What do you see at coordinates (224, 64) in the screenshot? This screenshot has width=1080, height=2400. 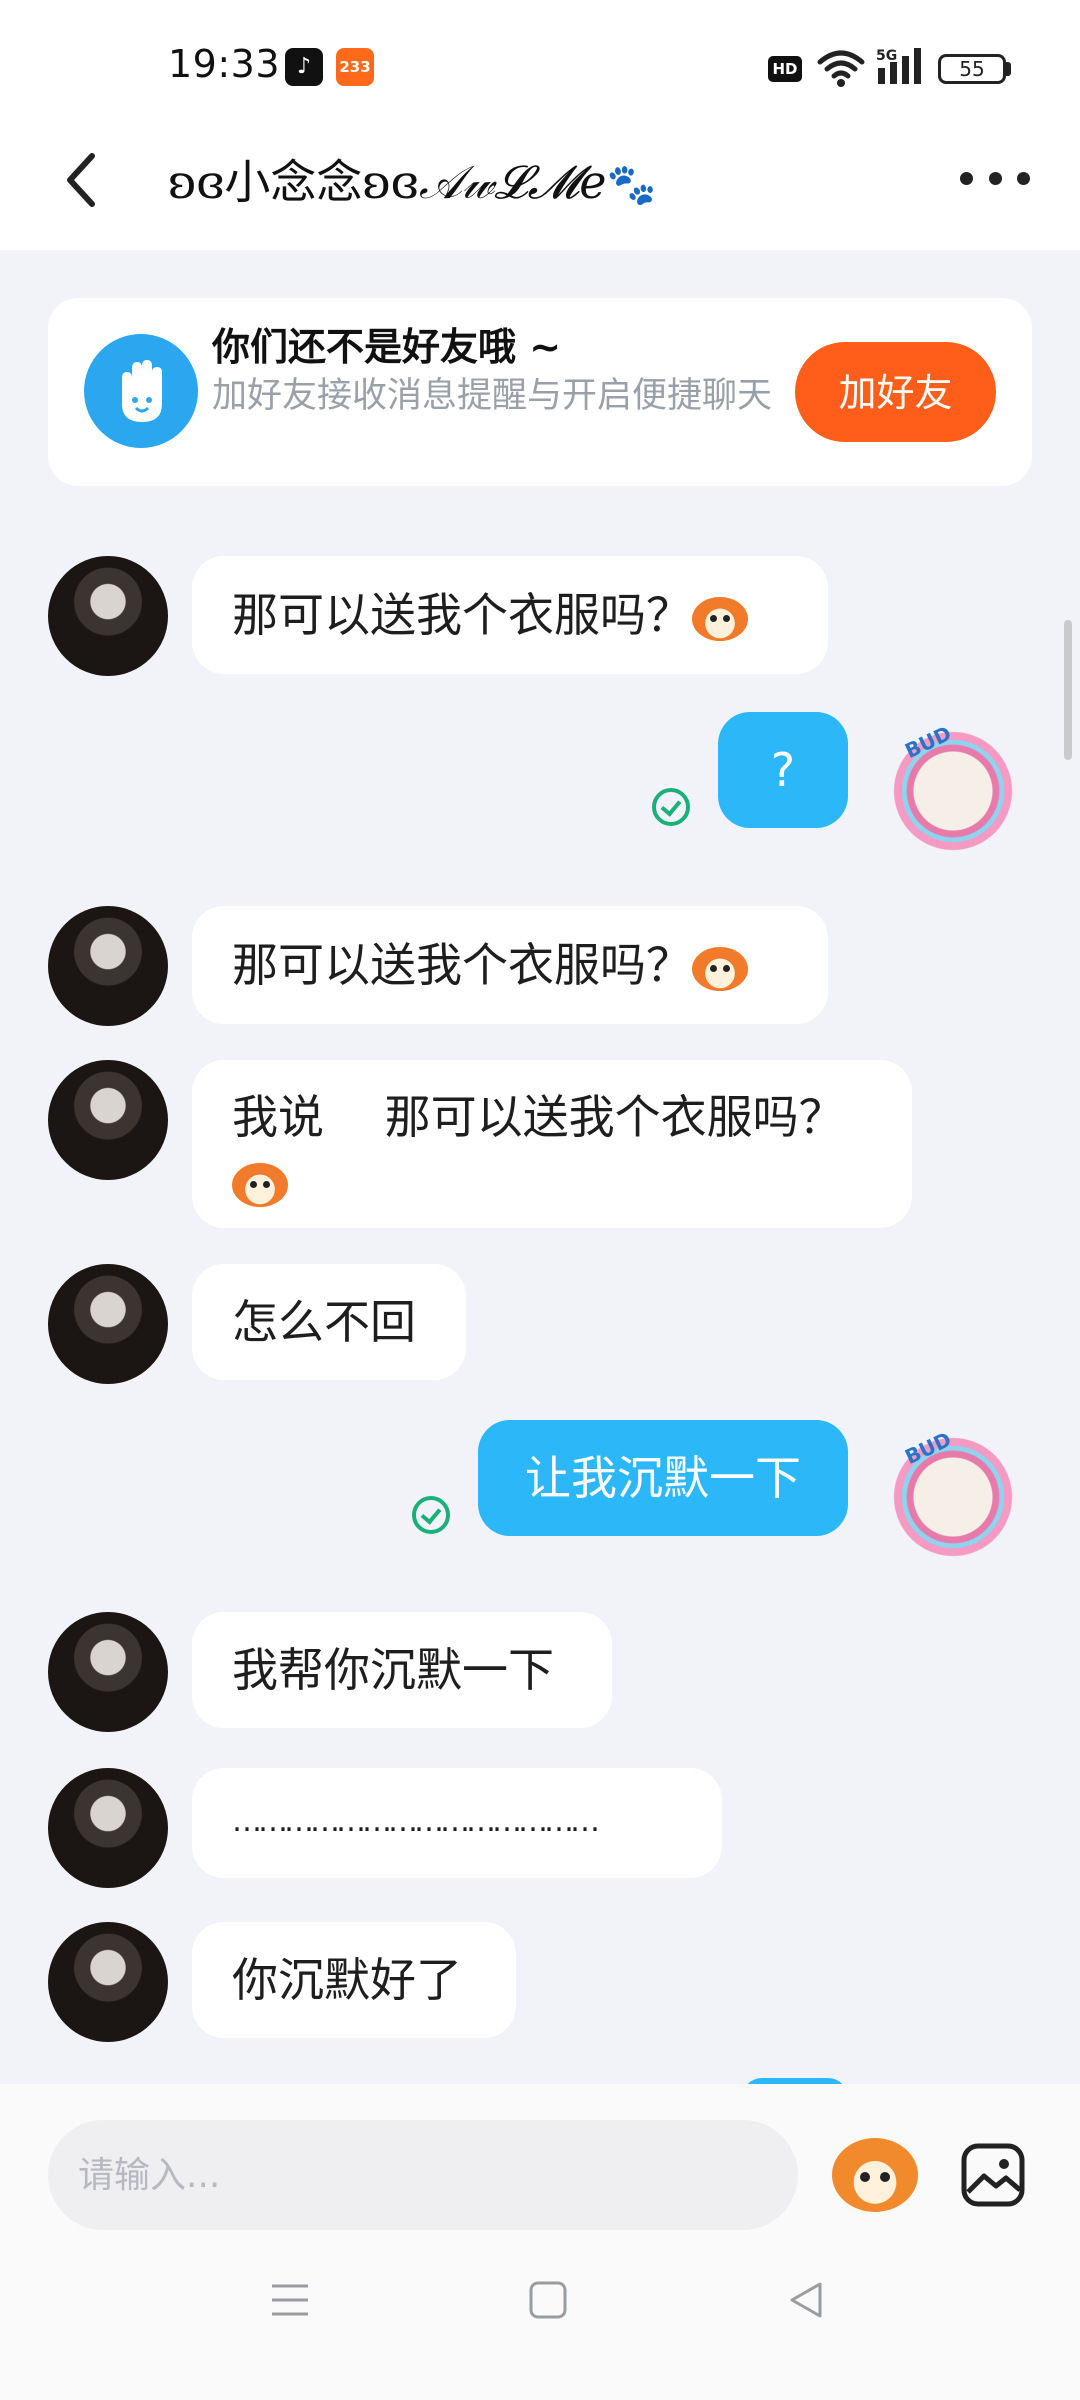 I see `status-time: 19:33` at bounding box center [224, 64].